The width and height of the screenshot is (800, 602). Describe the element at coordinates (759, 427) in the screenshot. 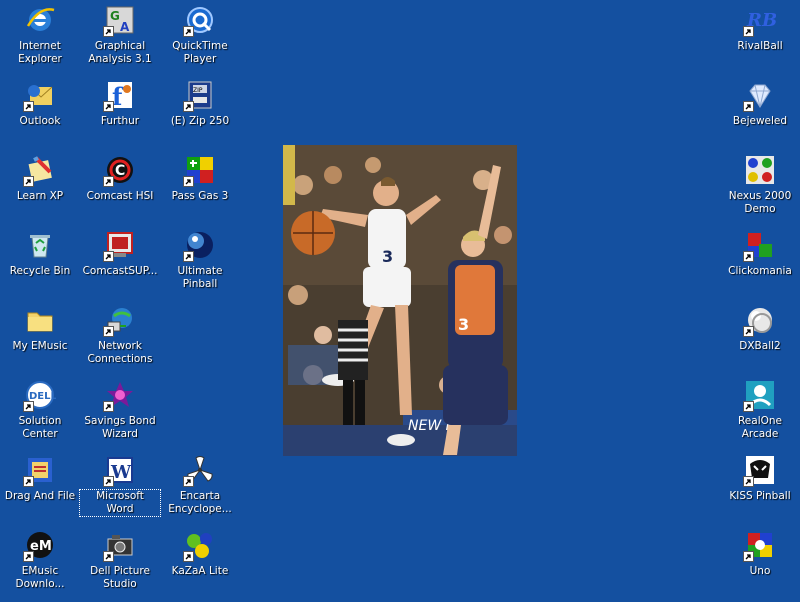

I see `desktop-icon-label: RealOne Arcade` at that location.